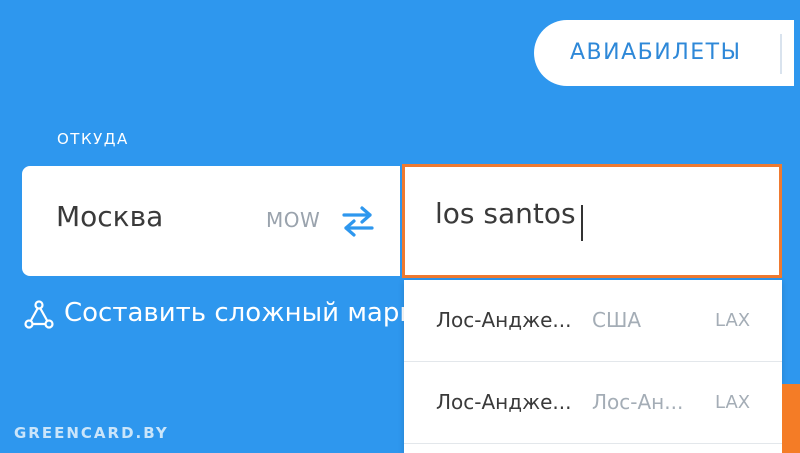 The width and height of the screenshot is (800, 453). I want to click on from-field: Москва MOW, so click(211, 221).